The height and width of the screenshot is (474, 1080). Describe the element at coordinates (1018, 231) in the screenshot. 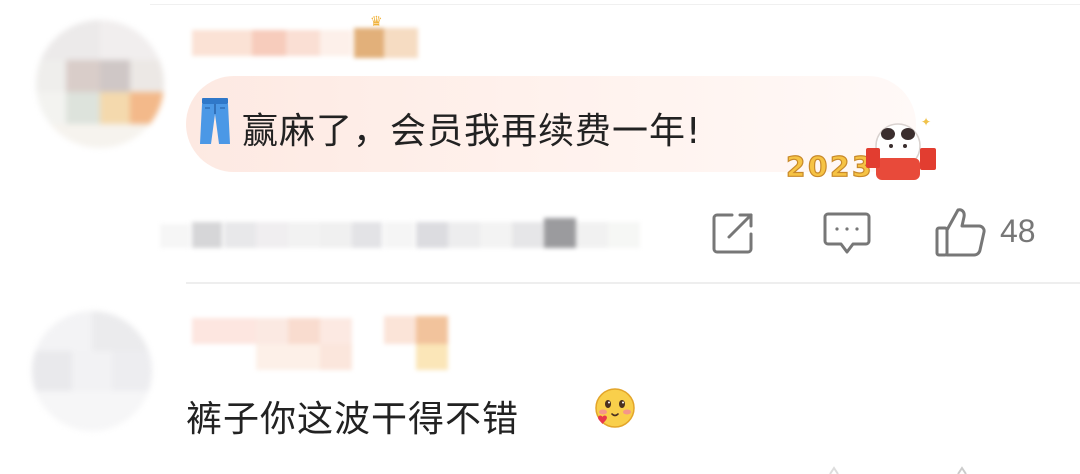

I see `like-count: 48` at that location.